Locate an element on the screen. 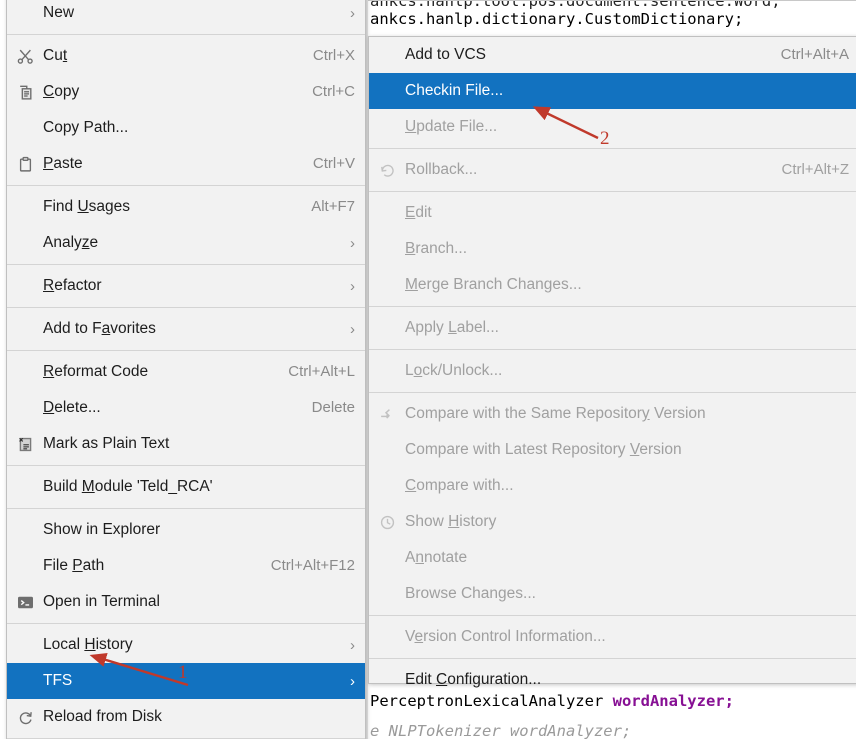 Image resolution: width=856 pixels, height=739 pixels. menu-item-label: Paste is located at coordinates (63, 163).